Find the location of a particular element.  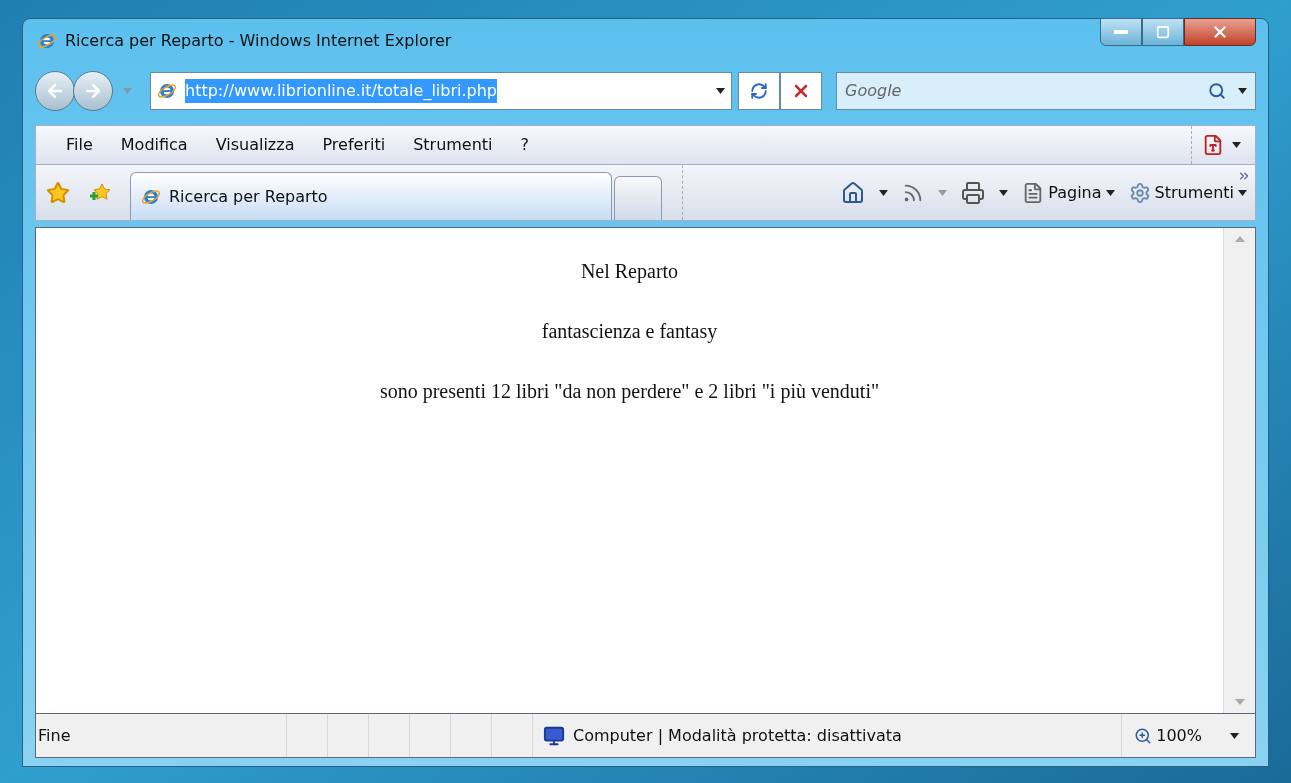

close-button is located at coordinates (1220, 32).